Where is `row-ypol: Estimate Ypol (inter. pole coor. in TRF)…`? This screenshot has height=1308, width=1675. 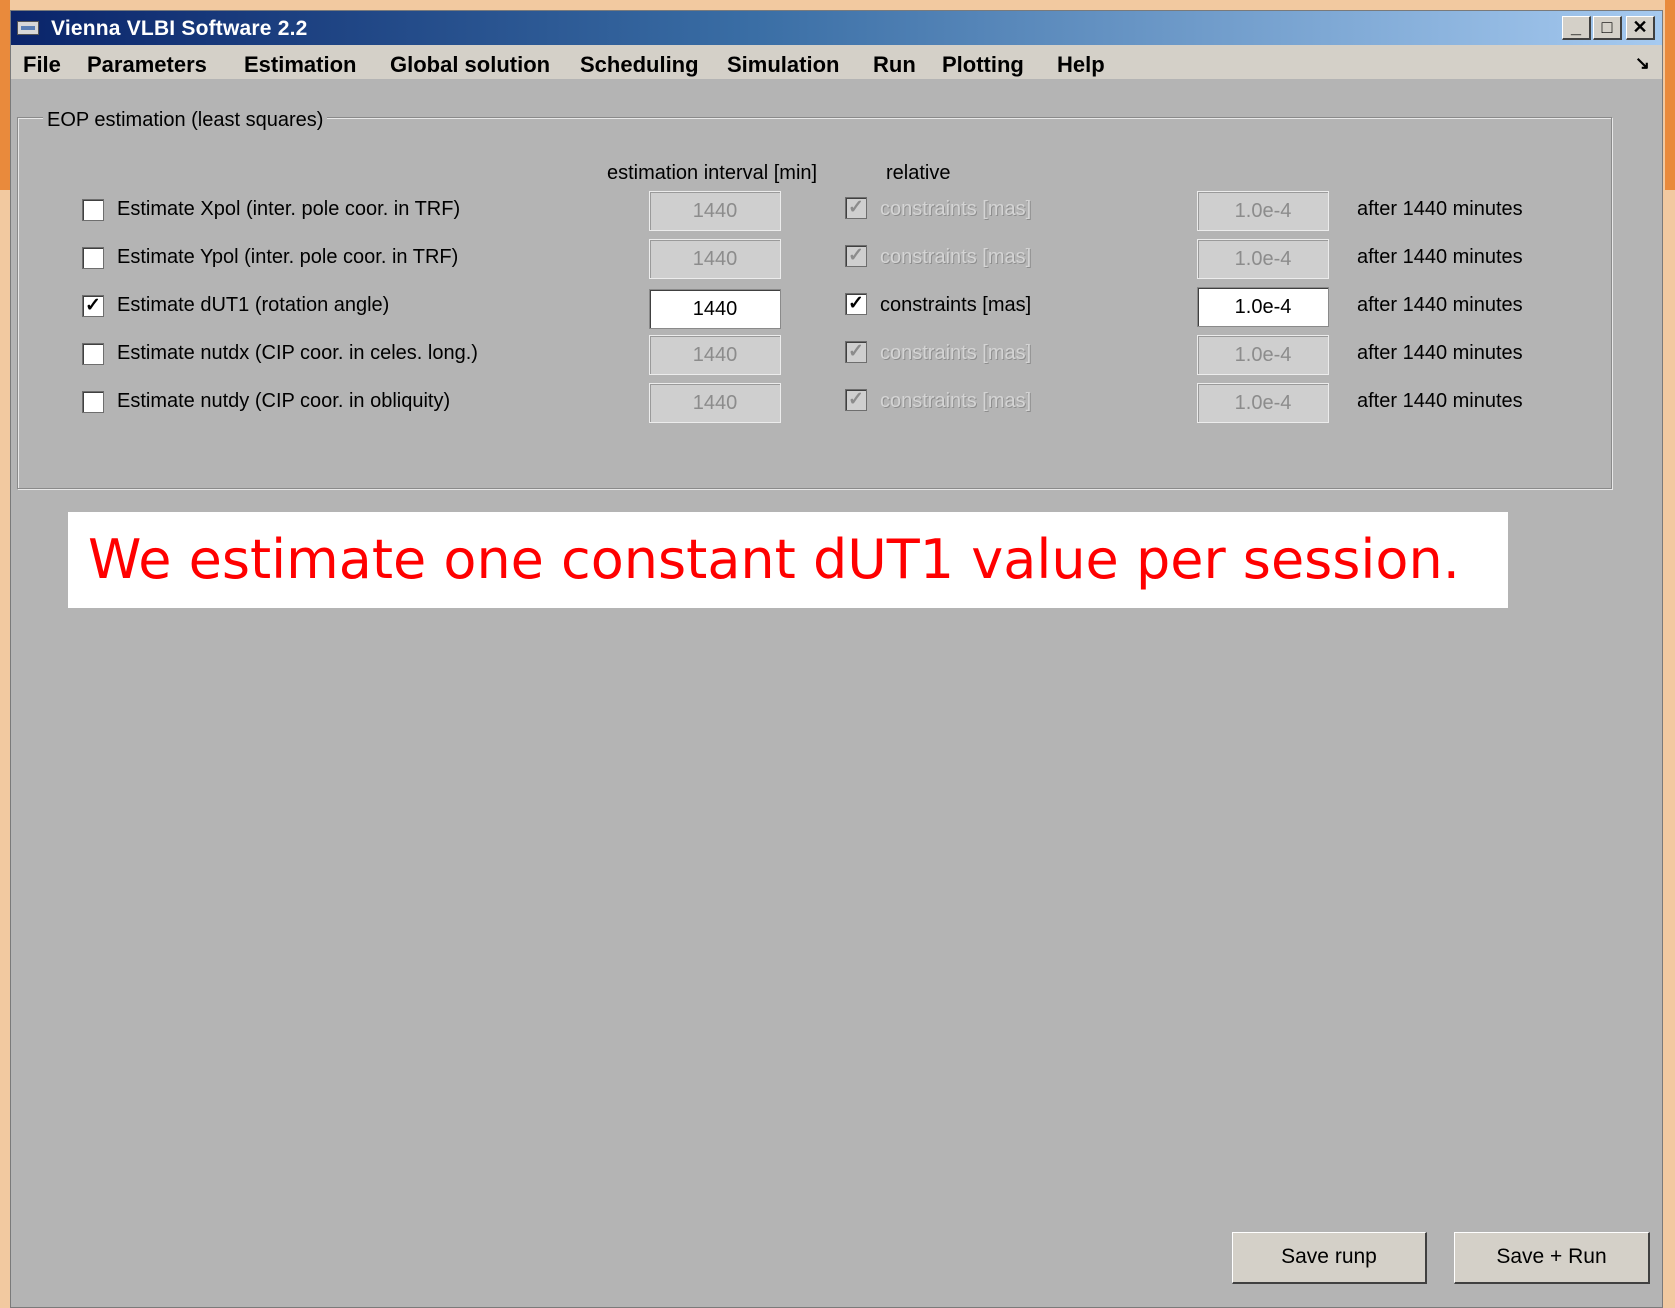 row-ypol: Estimate Ypol (inter. pole coor. in TRF)… is located at coordinates (836, 259).